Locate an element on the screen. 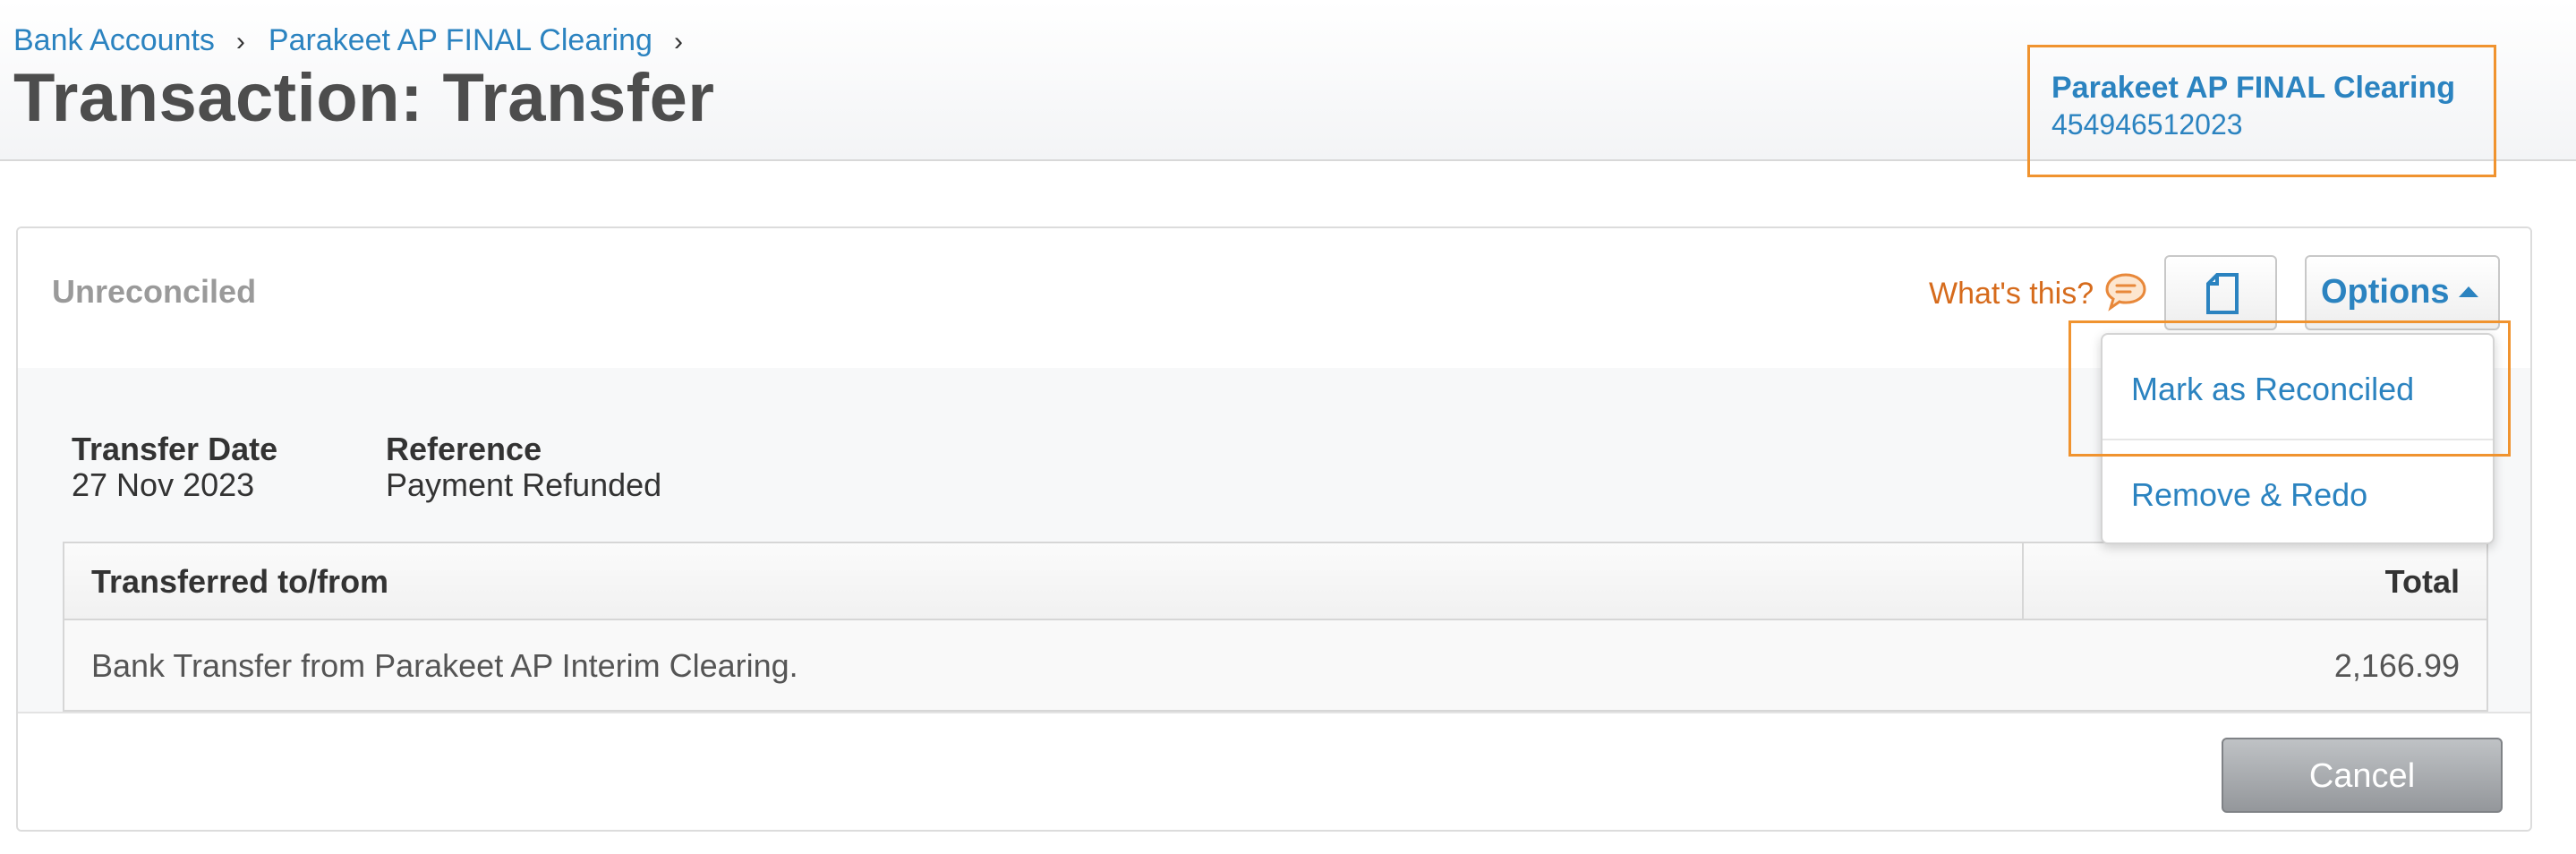 The image size is (2576, 854). breadcrumb-bank-accounts: Bank Accounts is located at coordinates (114, 40).